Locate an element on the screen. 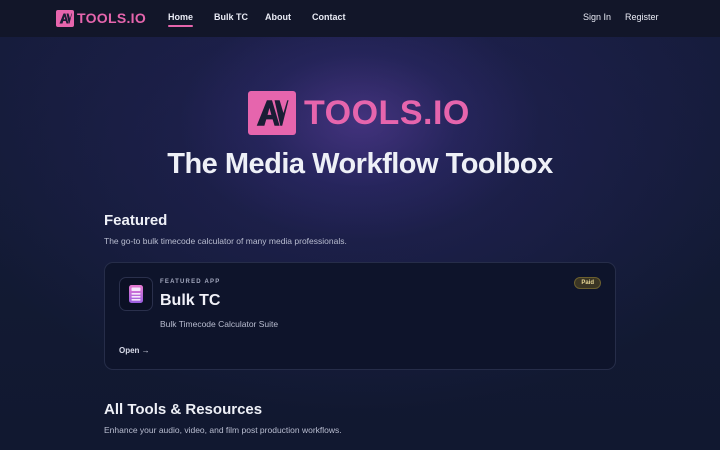 The height and width of the screenshot is (450, 720). hero-logo: TOOLS.IO is located at coordinates (359, 113).